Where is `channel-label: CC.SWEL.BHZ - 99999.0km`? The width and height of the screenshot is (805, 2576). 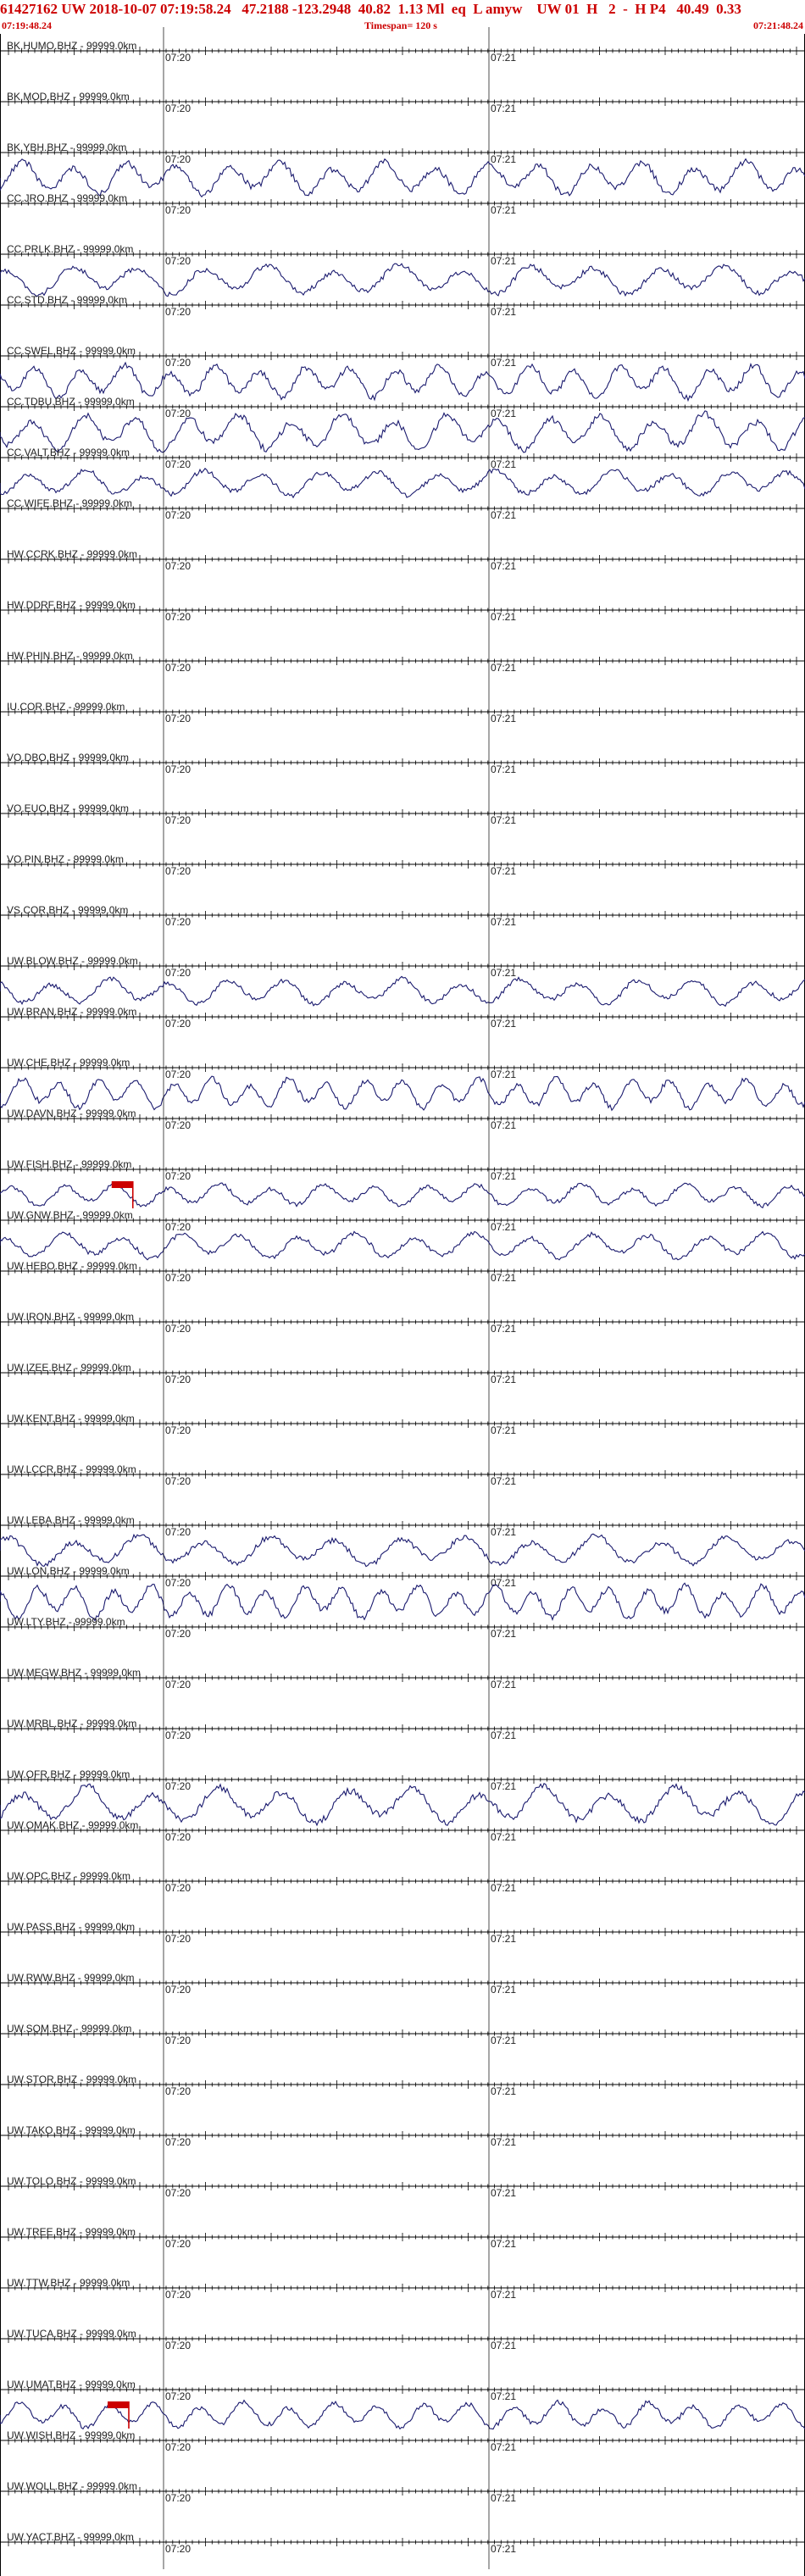
channel-label: CC.SWEL.BHZ - 99999.0km is located at coordinates (71, 351).